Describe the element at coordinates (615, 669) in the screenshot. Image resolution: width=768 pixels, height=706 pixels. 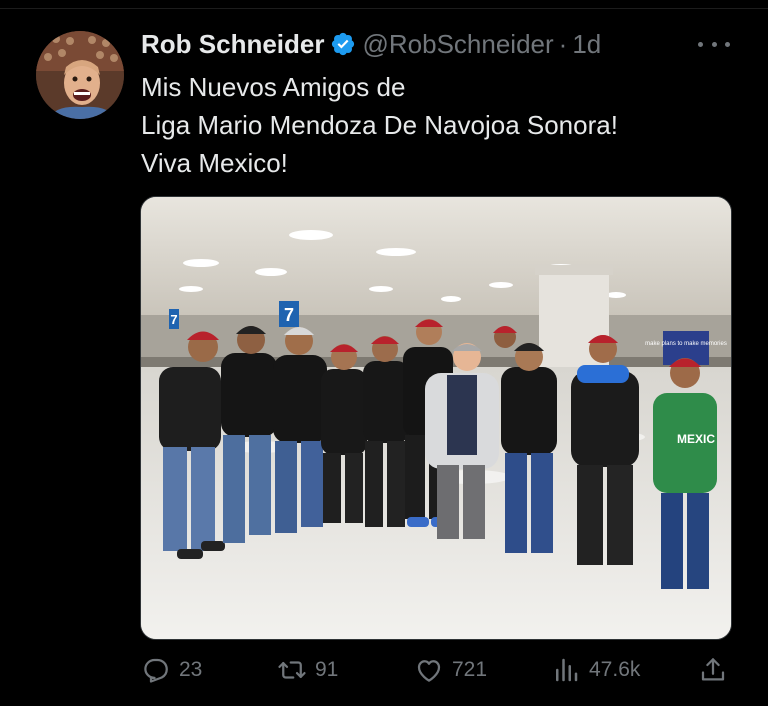
I see `views-count: 47.6k` at that location.